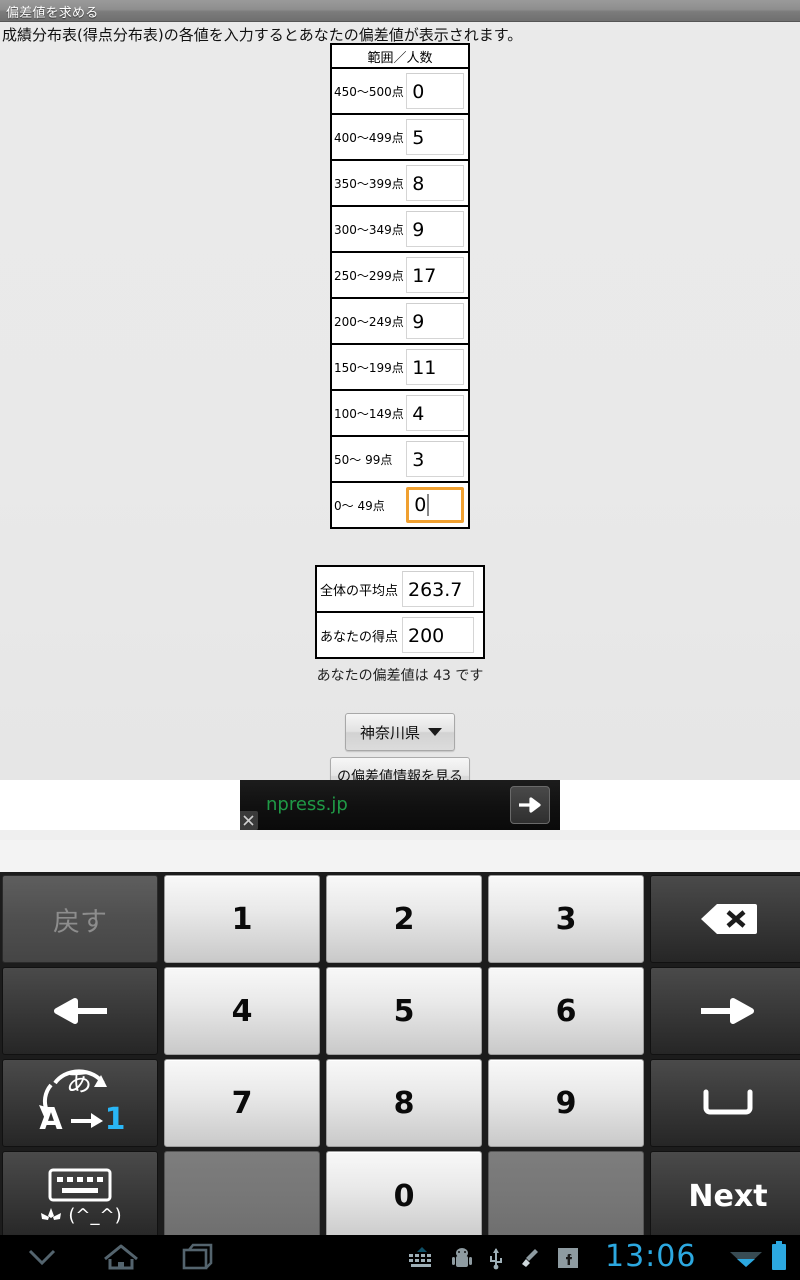 The image size is (800, 1280). I want to click on clock: 13:06, so click(651, 1256).